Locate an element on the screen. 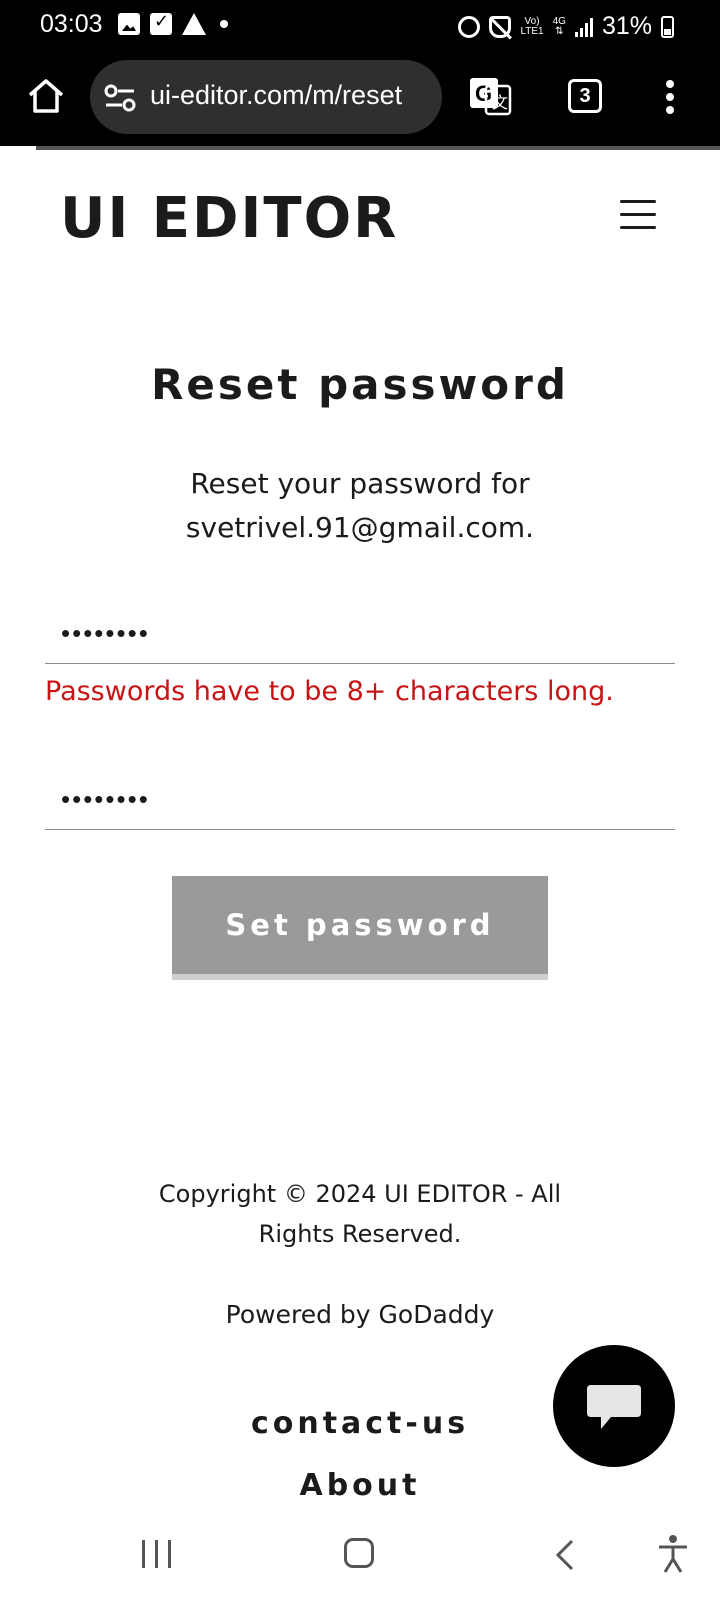  more-vert-icon is located at coordinates (671, 98).